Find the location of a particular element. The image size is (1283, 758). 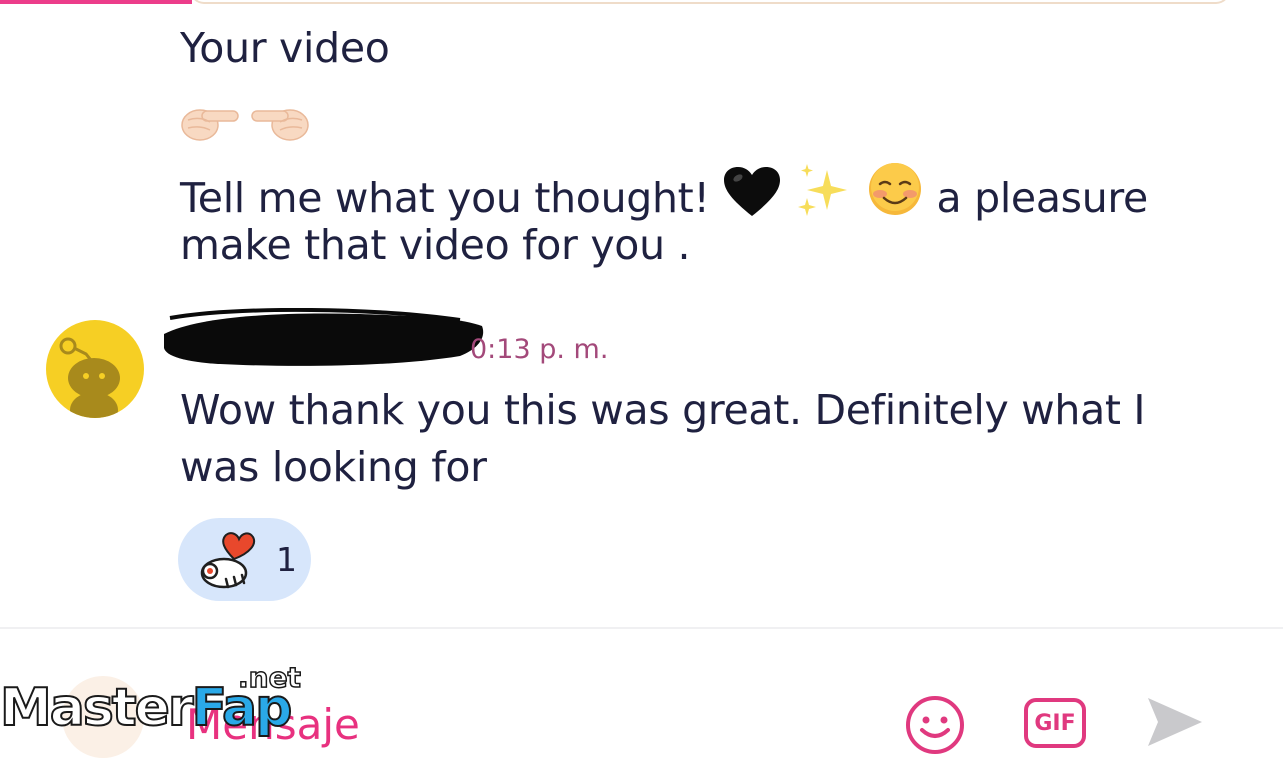

avatar is located at coordinates (95, 369).